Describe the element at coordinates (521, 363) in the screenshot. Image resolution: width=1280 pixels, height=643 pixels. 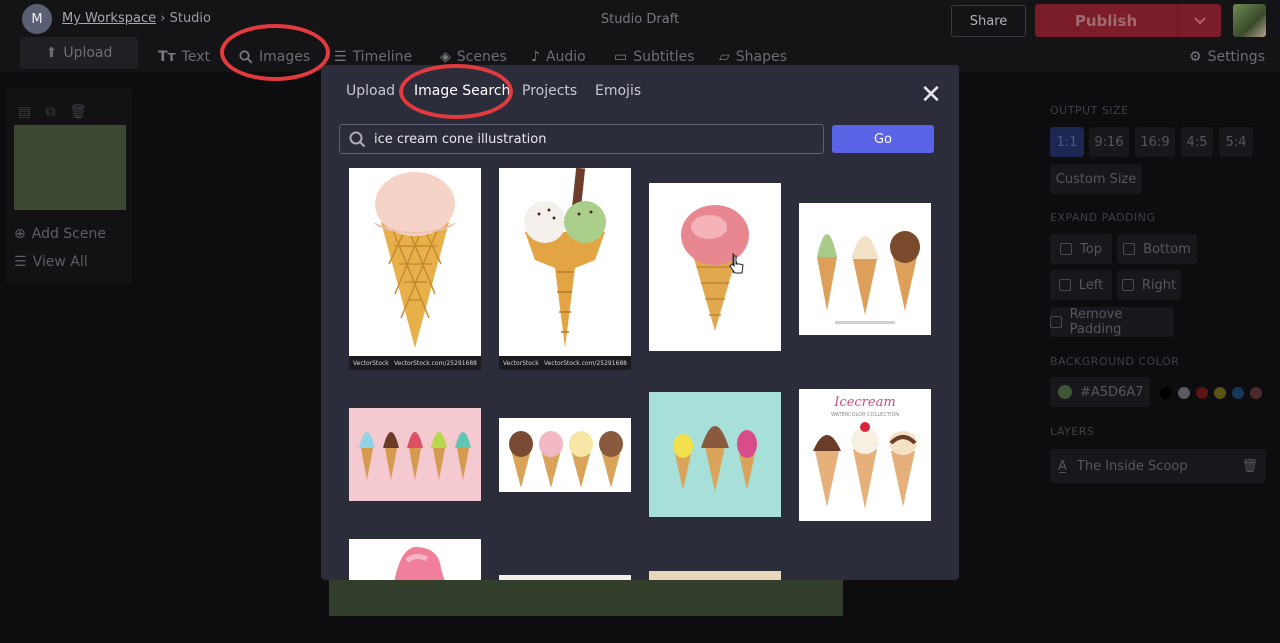
I see `watermark-text: VectorStock` at that location.